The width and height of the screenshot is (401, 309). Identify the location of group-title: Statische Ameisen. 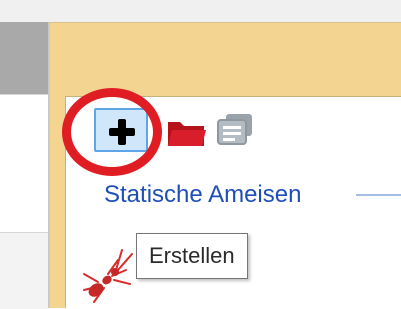
(203, 194).